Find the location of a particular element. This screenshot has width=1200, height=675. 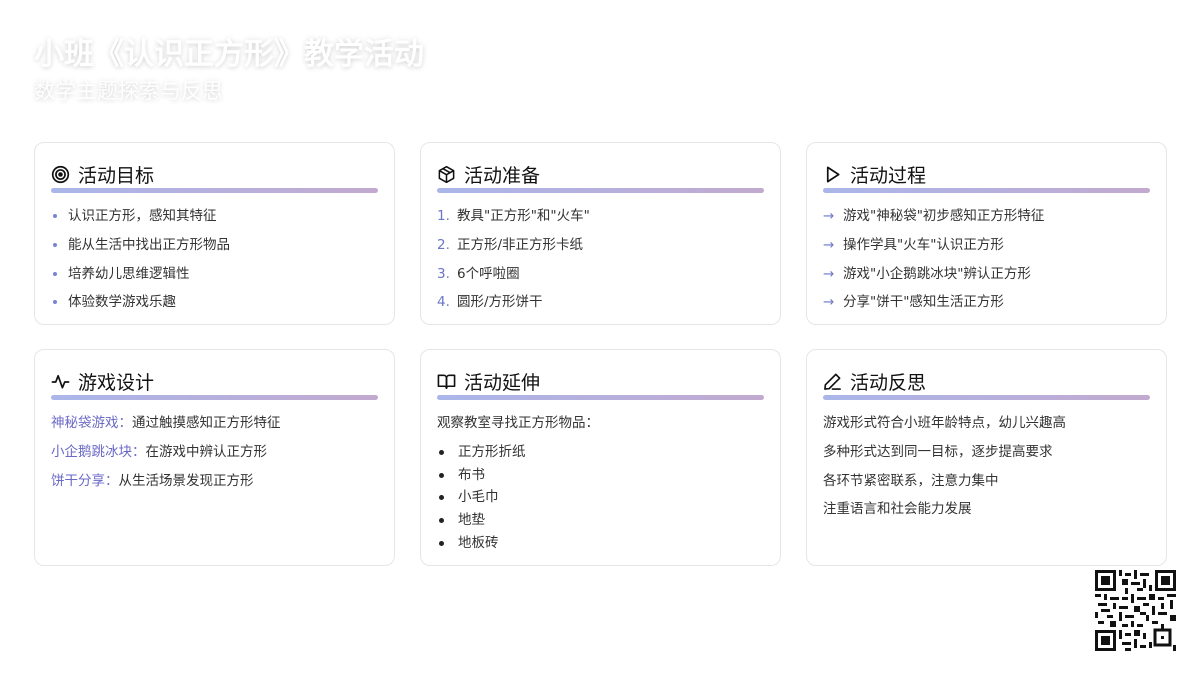

list-item: 1. 教具"正方形"和"火车" is located at coordinates (600, 216).